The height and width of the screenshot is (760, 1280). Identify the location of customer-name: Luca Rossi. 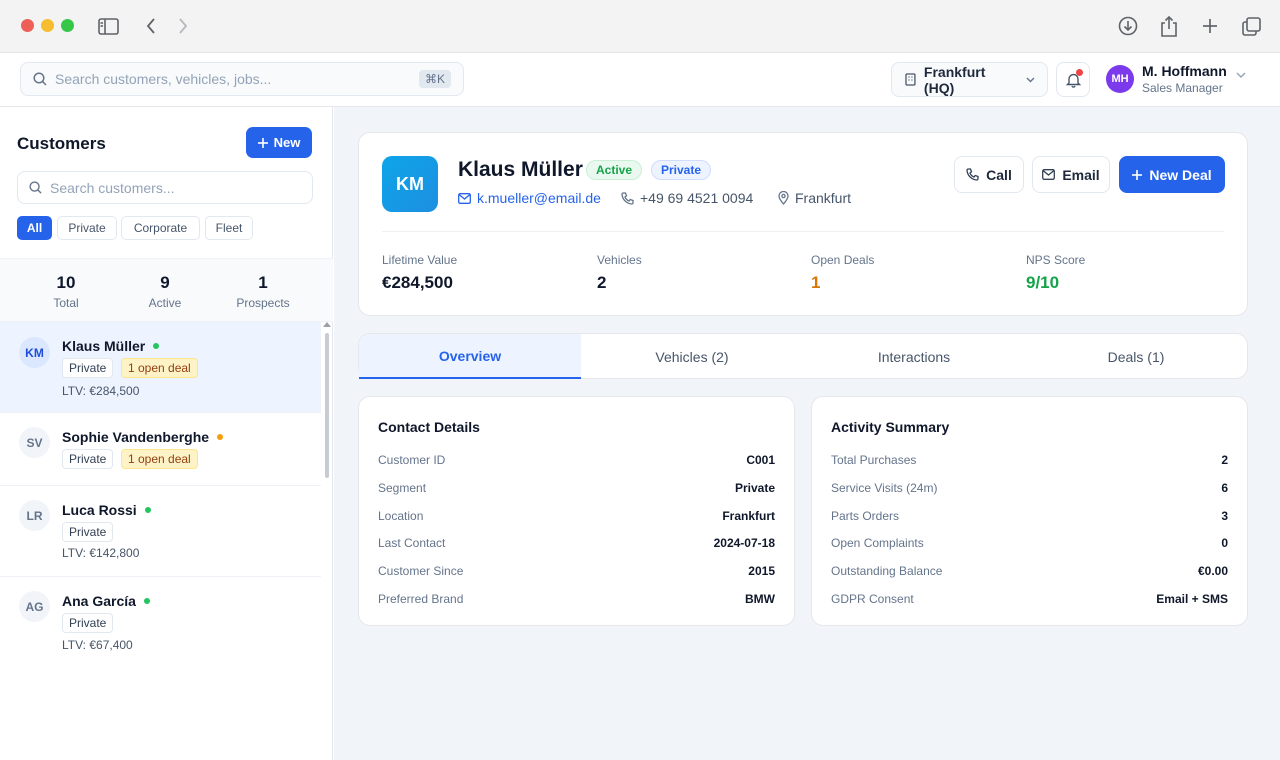
(106, 510).